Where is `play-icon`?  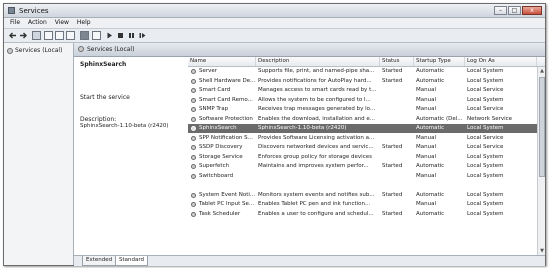
play-icon is located at coordinates (109, 35).